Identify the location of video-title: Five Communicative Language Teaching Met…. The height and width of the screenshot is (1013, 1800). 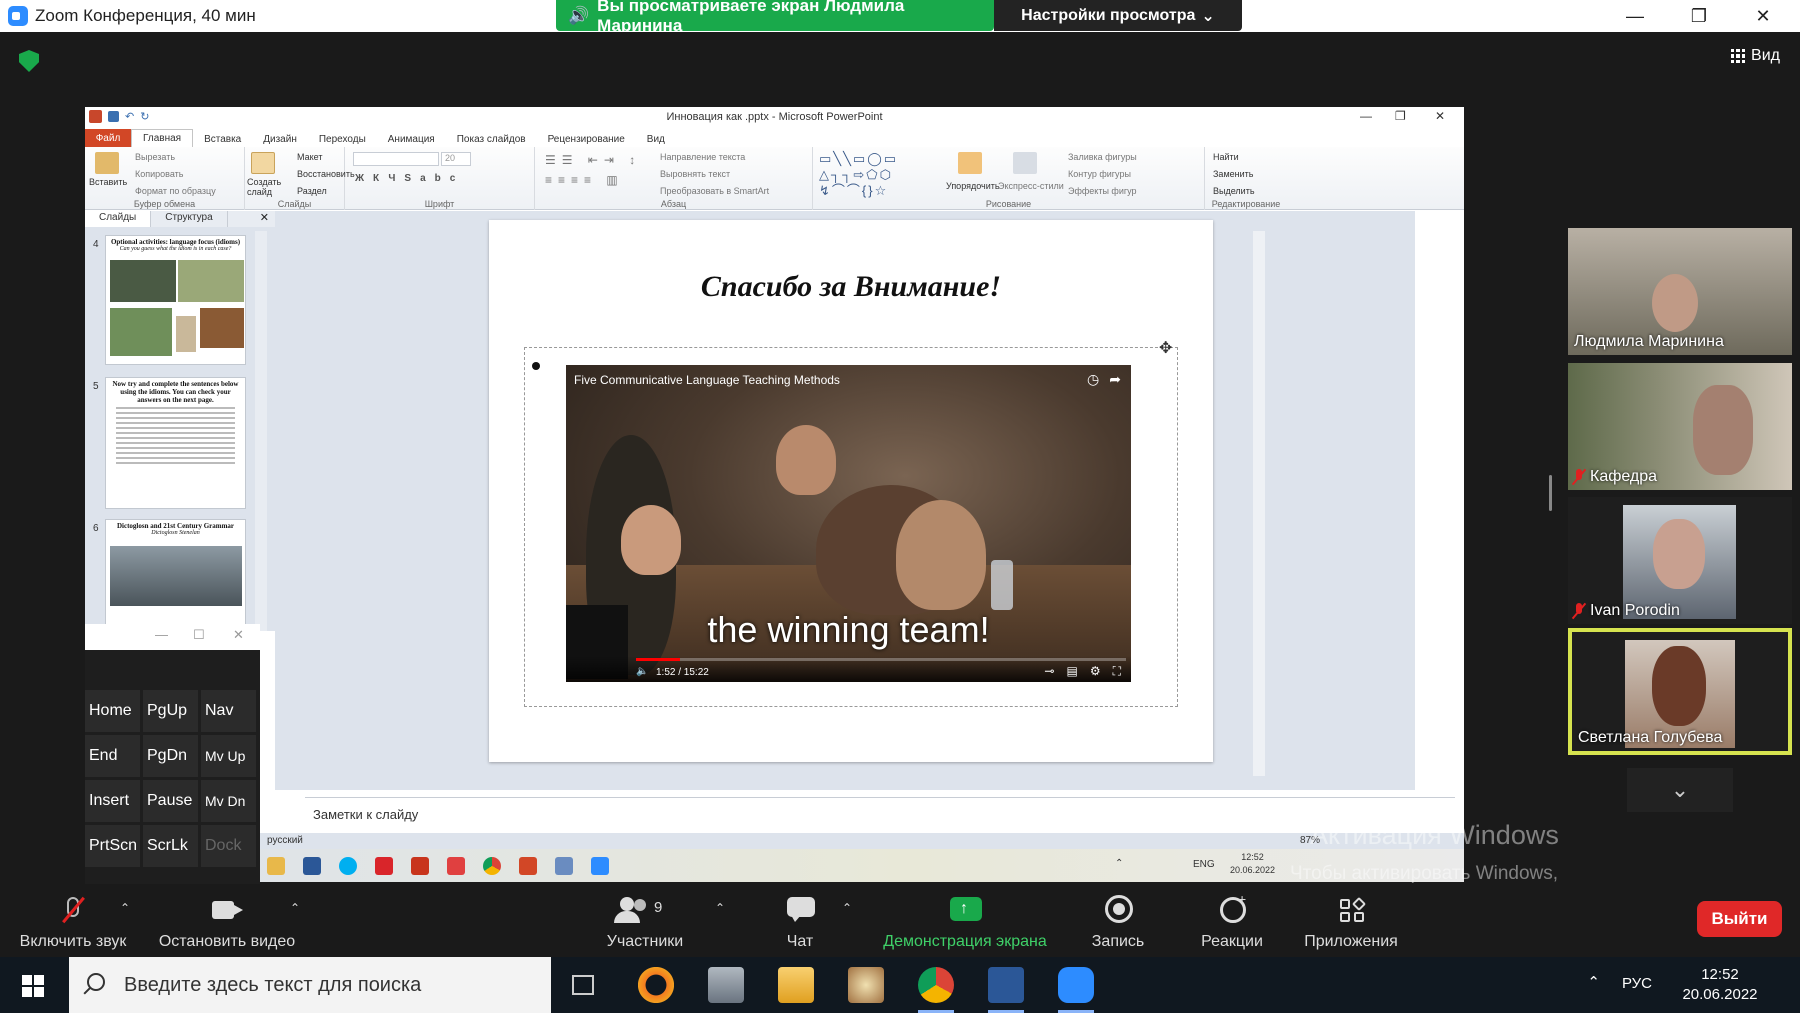
(707, 380).